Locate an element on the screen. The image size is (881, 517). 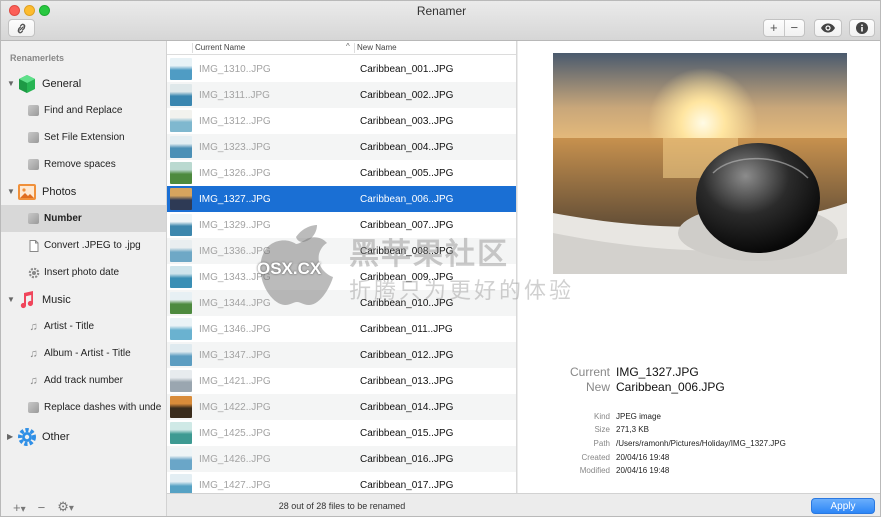
current-name-cell: IMG_1347..JPG is located at coordinates (235, 355).